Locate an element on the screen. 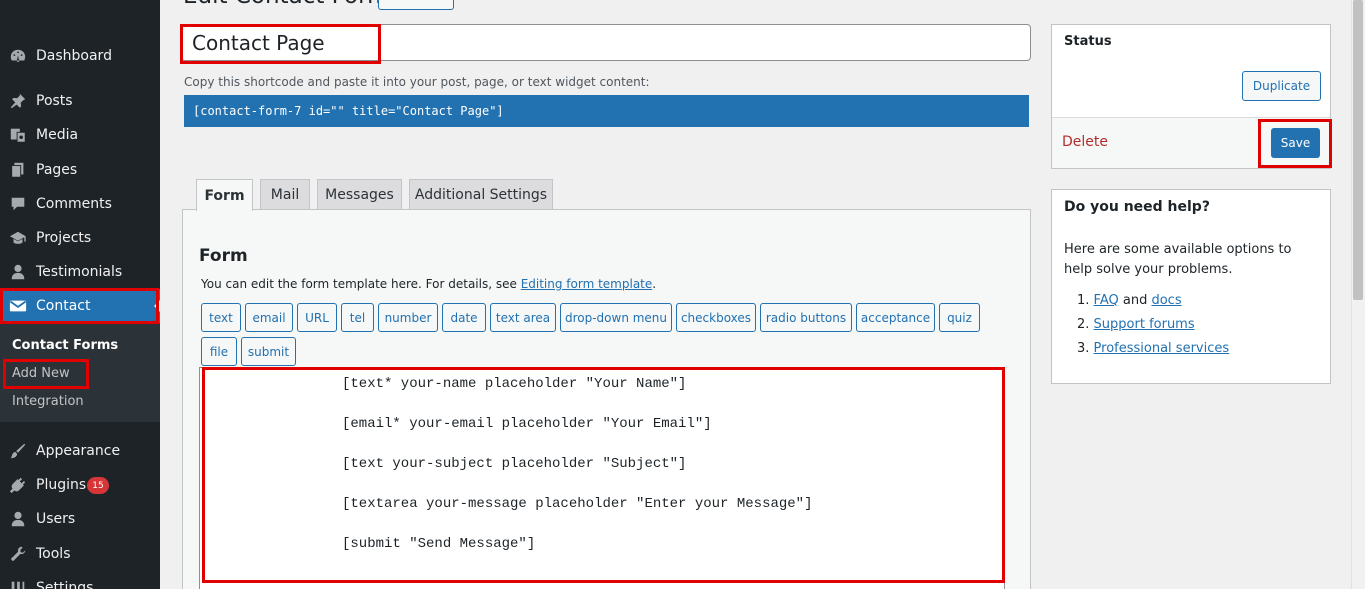 This screenshot has width=1365, height=589. sidebar-item-pages: Pages is located at coordinates (80, 170).